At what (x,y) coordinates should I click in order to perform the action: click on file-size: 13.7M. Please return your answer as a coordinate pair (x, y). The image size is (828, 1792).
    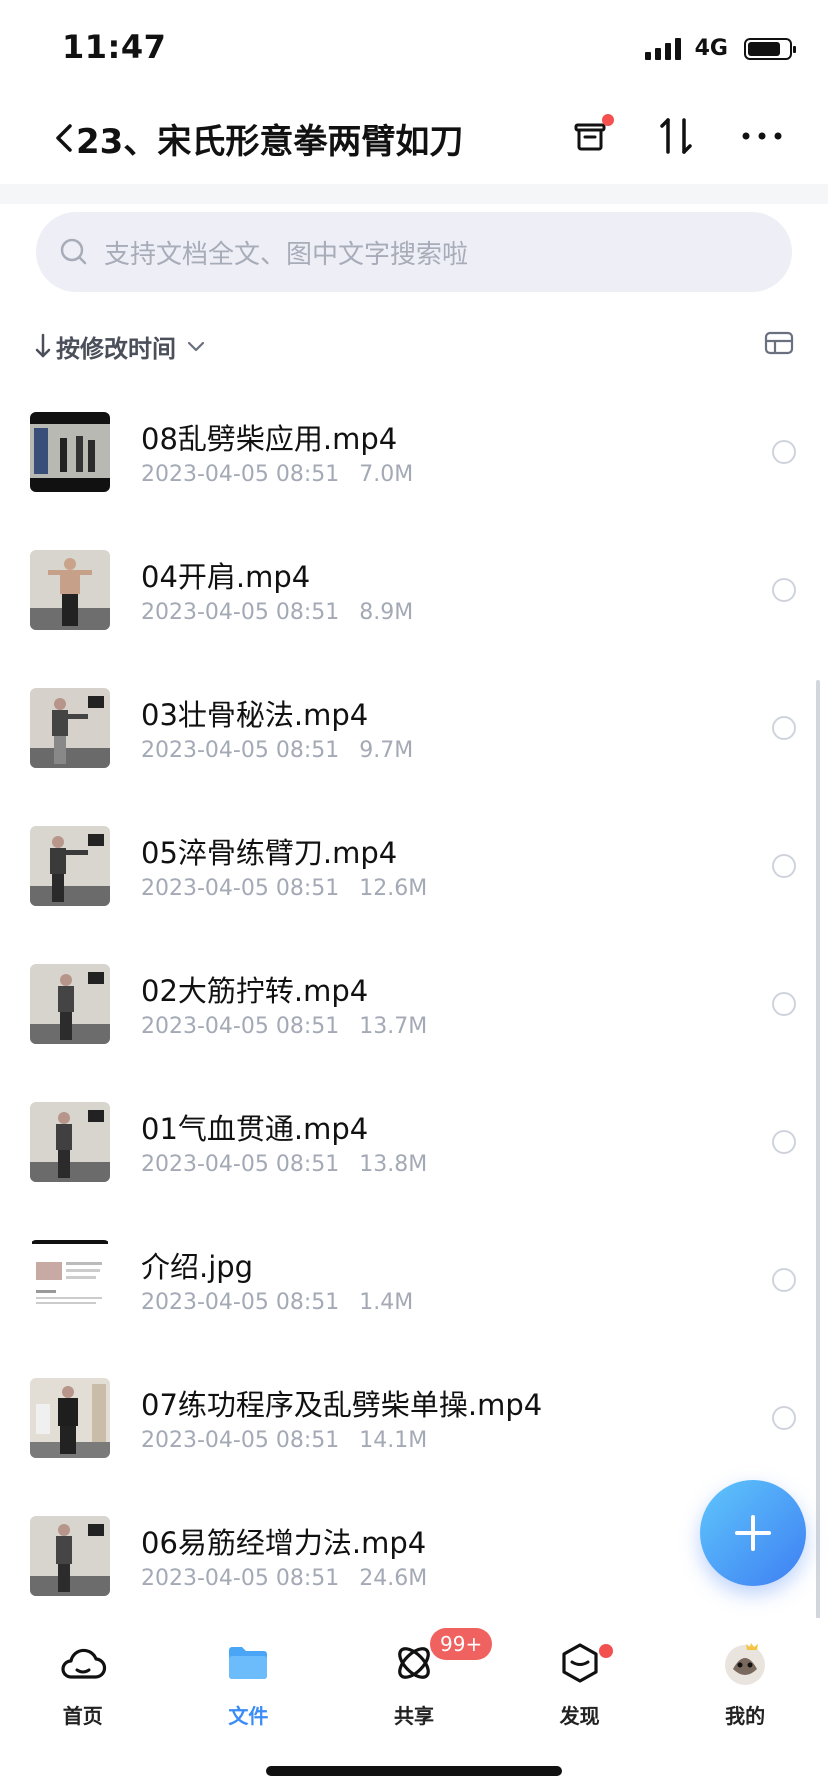
    Looking at the image, I should click on (393, 1026).